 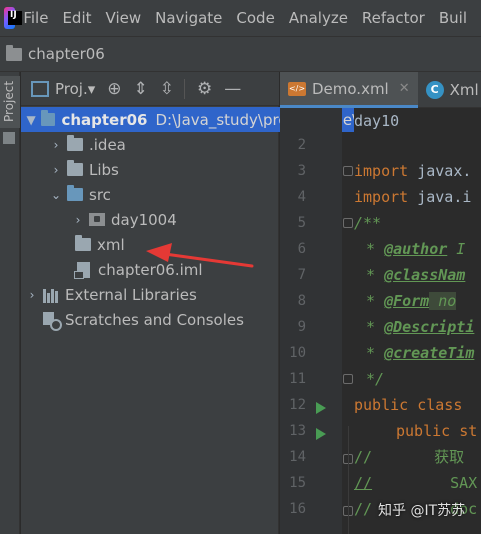 I want to click on intellij-logo-icon: IJ, so click(x=13, y=18).